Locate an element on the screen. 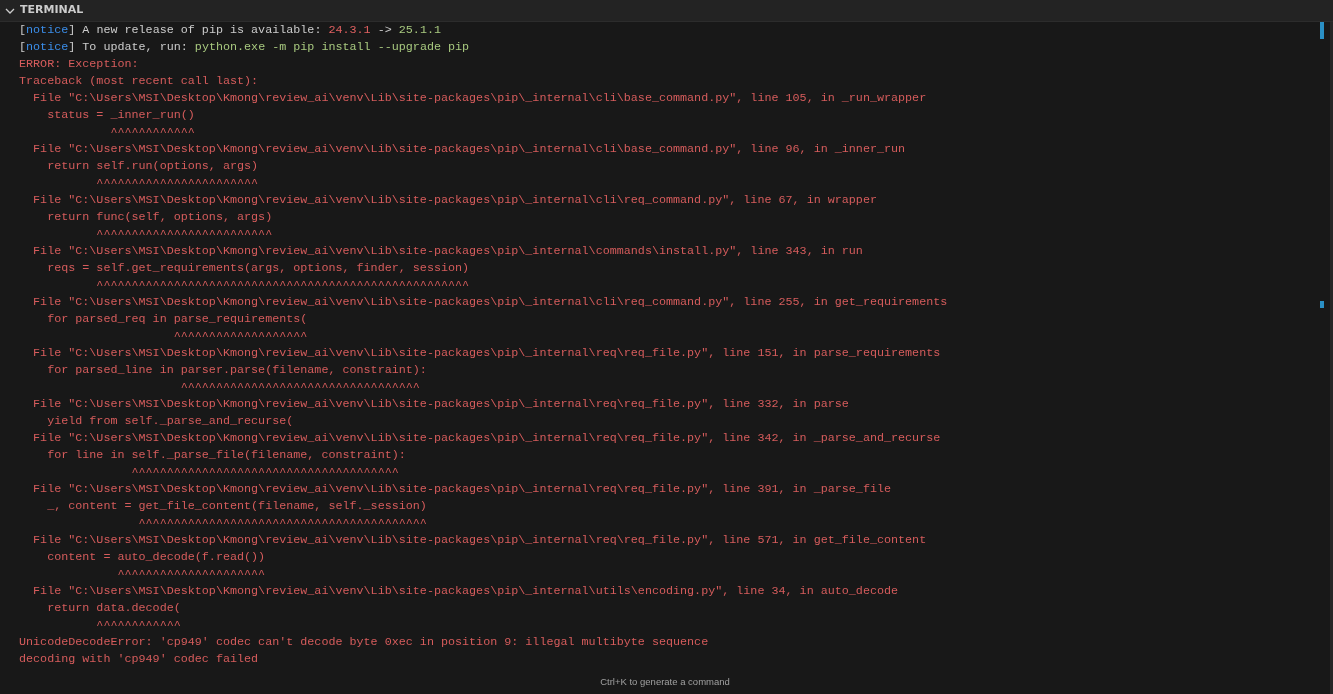 Image resolution: width=1333 pixels, height=694 pixels. error-line: content = auto_decode(f.read()) is located at coordinates (156, 557).